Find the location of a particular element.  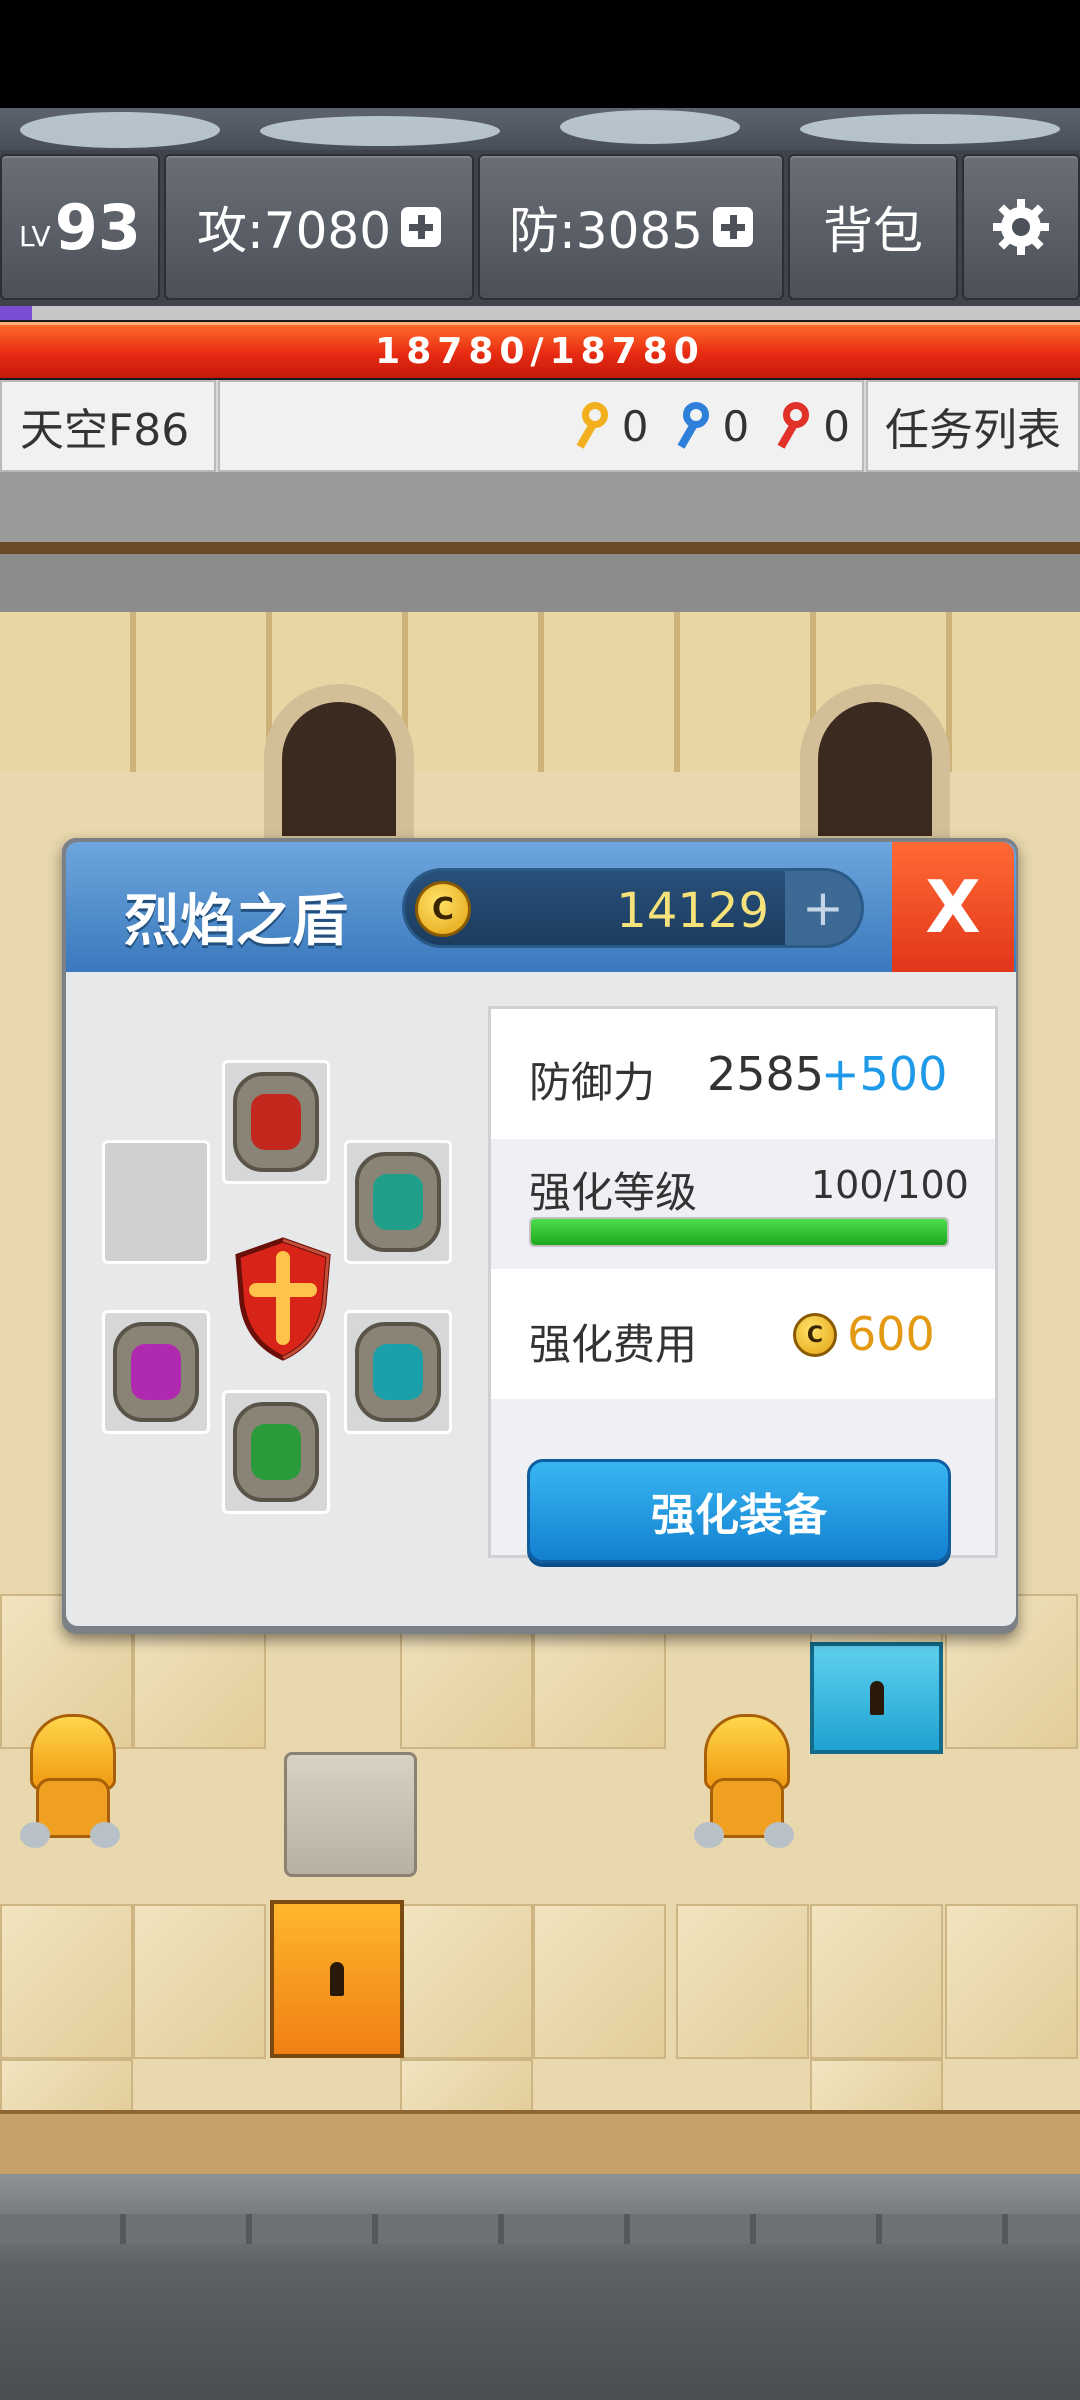

gear-icon is located at coordinates (1021, 227).